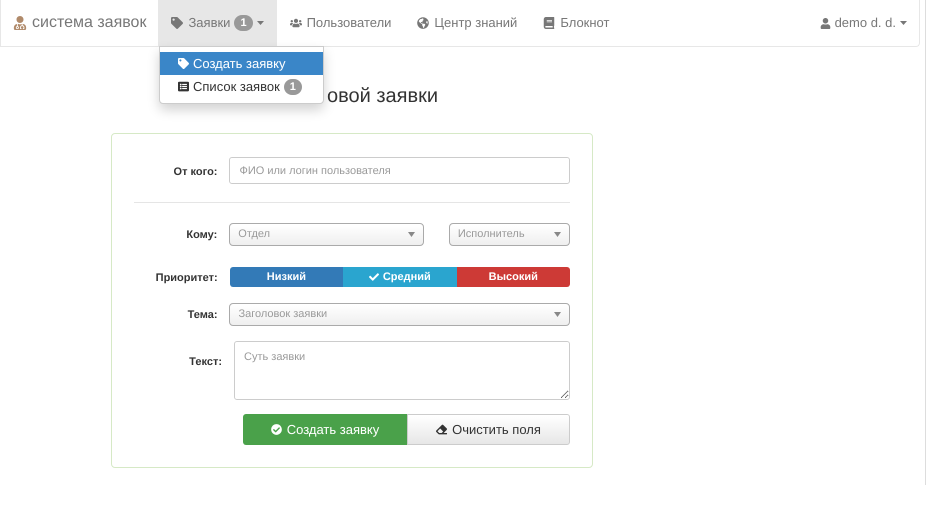 The height and width of the screenshot is (528, 926). I want to click on page-title: овой заявки, so click(382, 96).